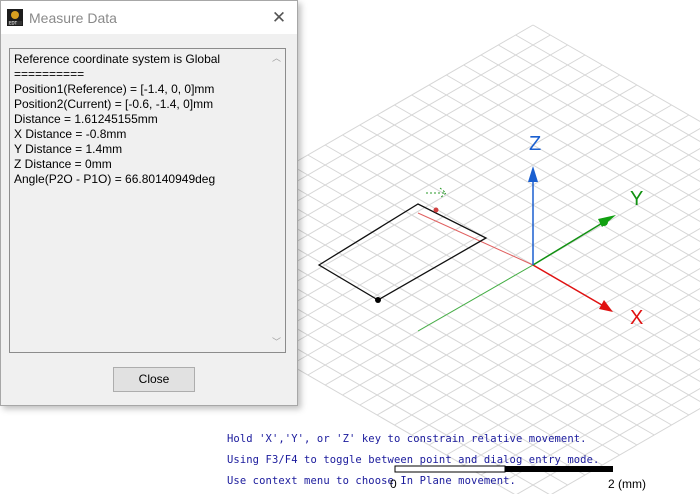 This screenshot has width=700, height=494. I want to click on output-line: ==========, so click(49, 74).